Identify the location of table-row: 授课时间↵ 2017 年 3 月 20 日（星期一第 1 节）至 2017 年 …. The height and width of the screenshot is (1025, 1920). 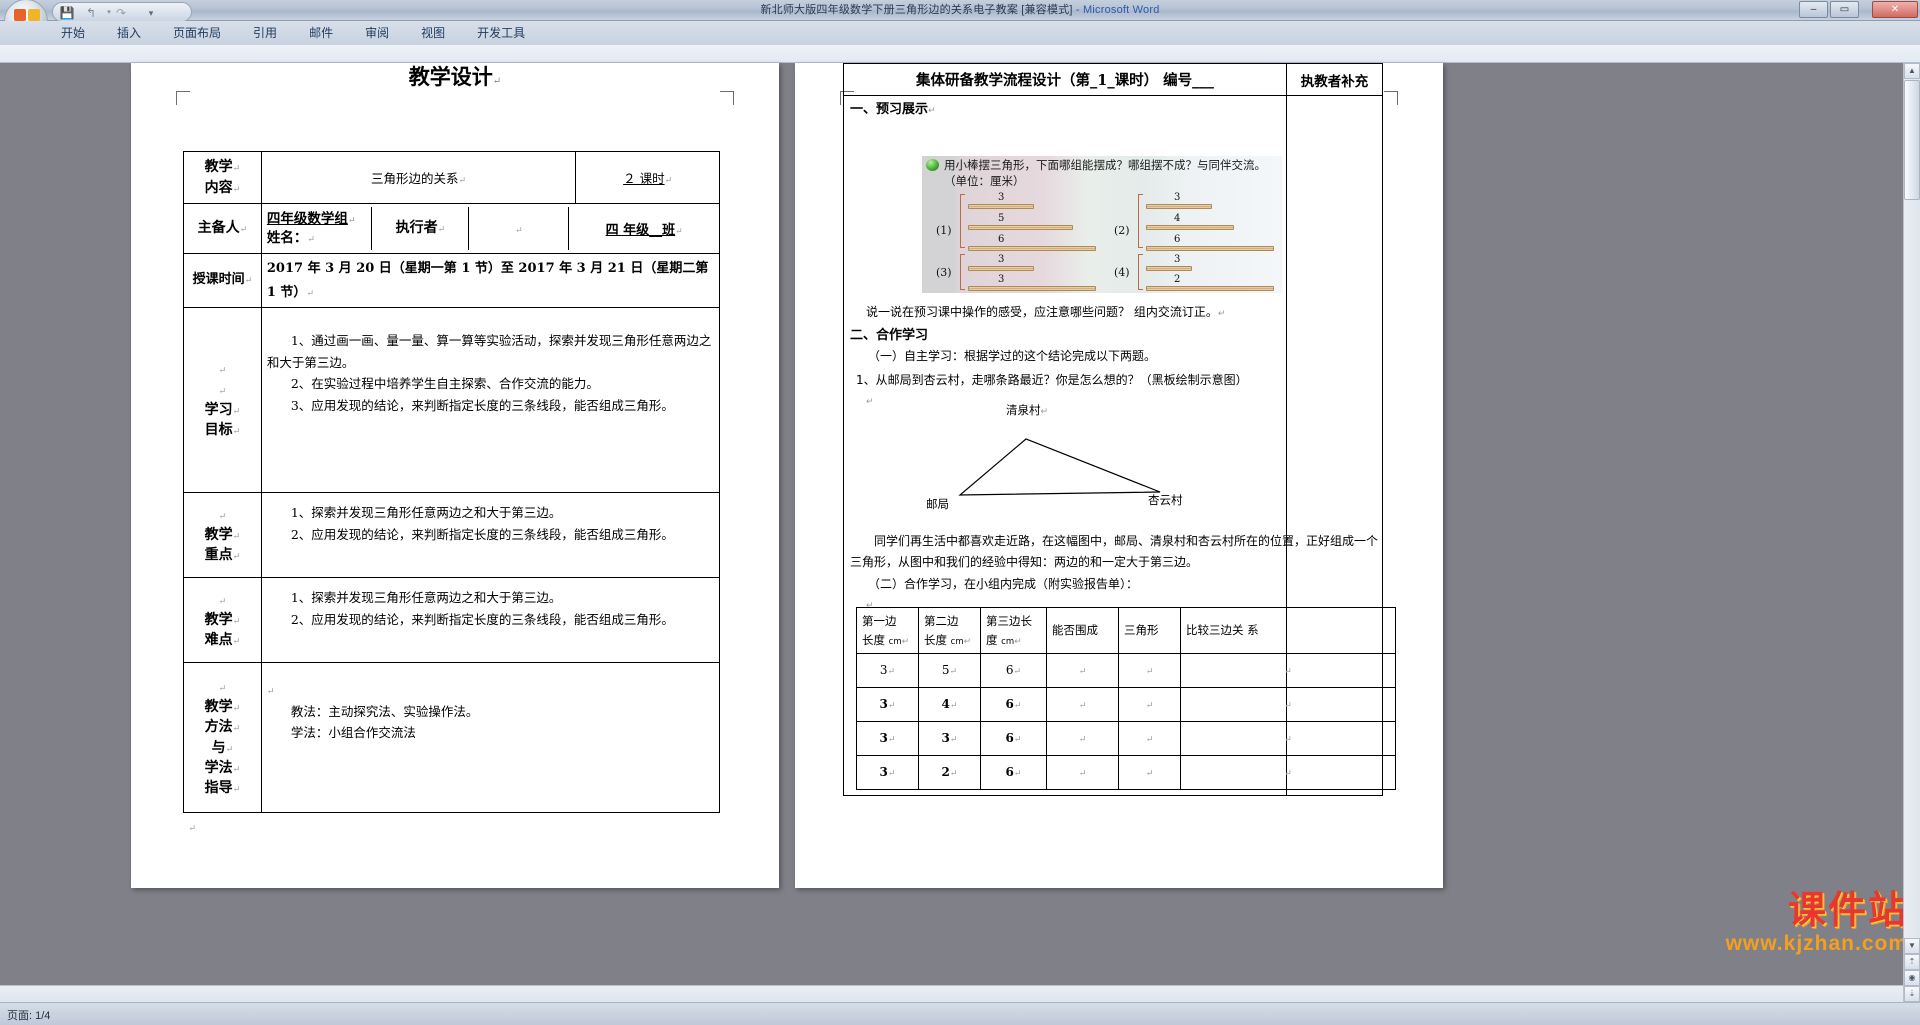
(452, 280).